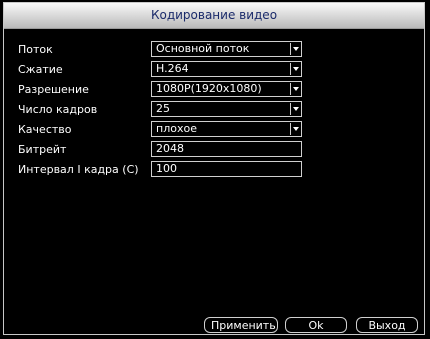 The width and height of the screenshot is (430, 339). What do you see at coordinates (45, 129) in the screenshot?
I see `quality-label: Качество` at bounding box center [45, 129].